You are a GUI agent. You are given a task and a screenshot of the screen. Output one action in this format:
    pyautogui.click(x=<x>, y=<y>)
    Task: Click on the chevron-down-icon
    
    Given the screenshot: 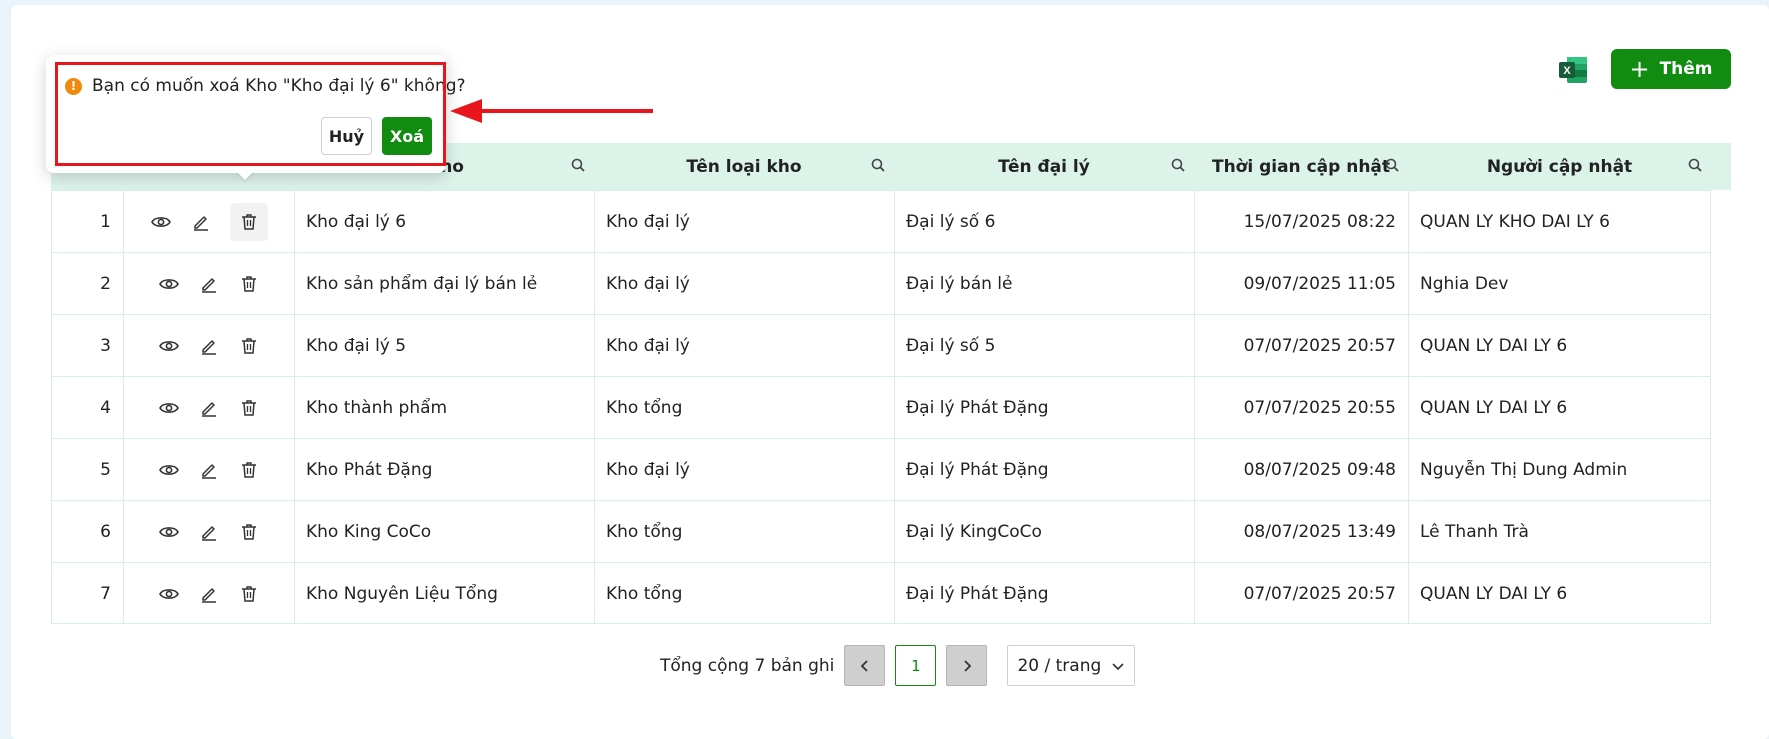 What is the action you would take?
    pyautogui.click(x=1118, y=666)
    